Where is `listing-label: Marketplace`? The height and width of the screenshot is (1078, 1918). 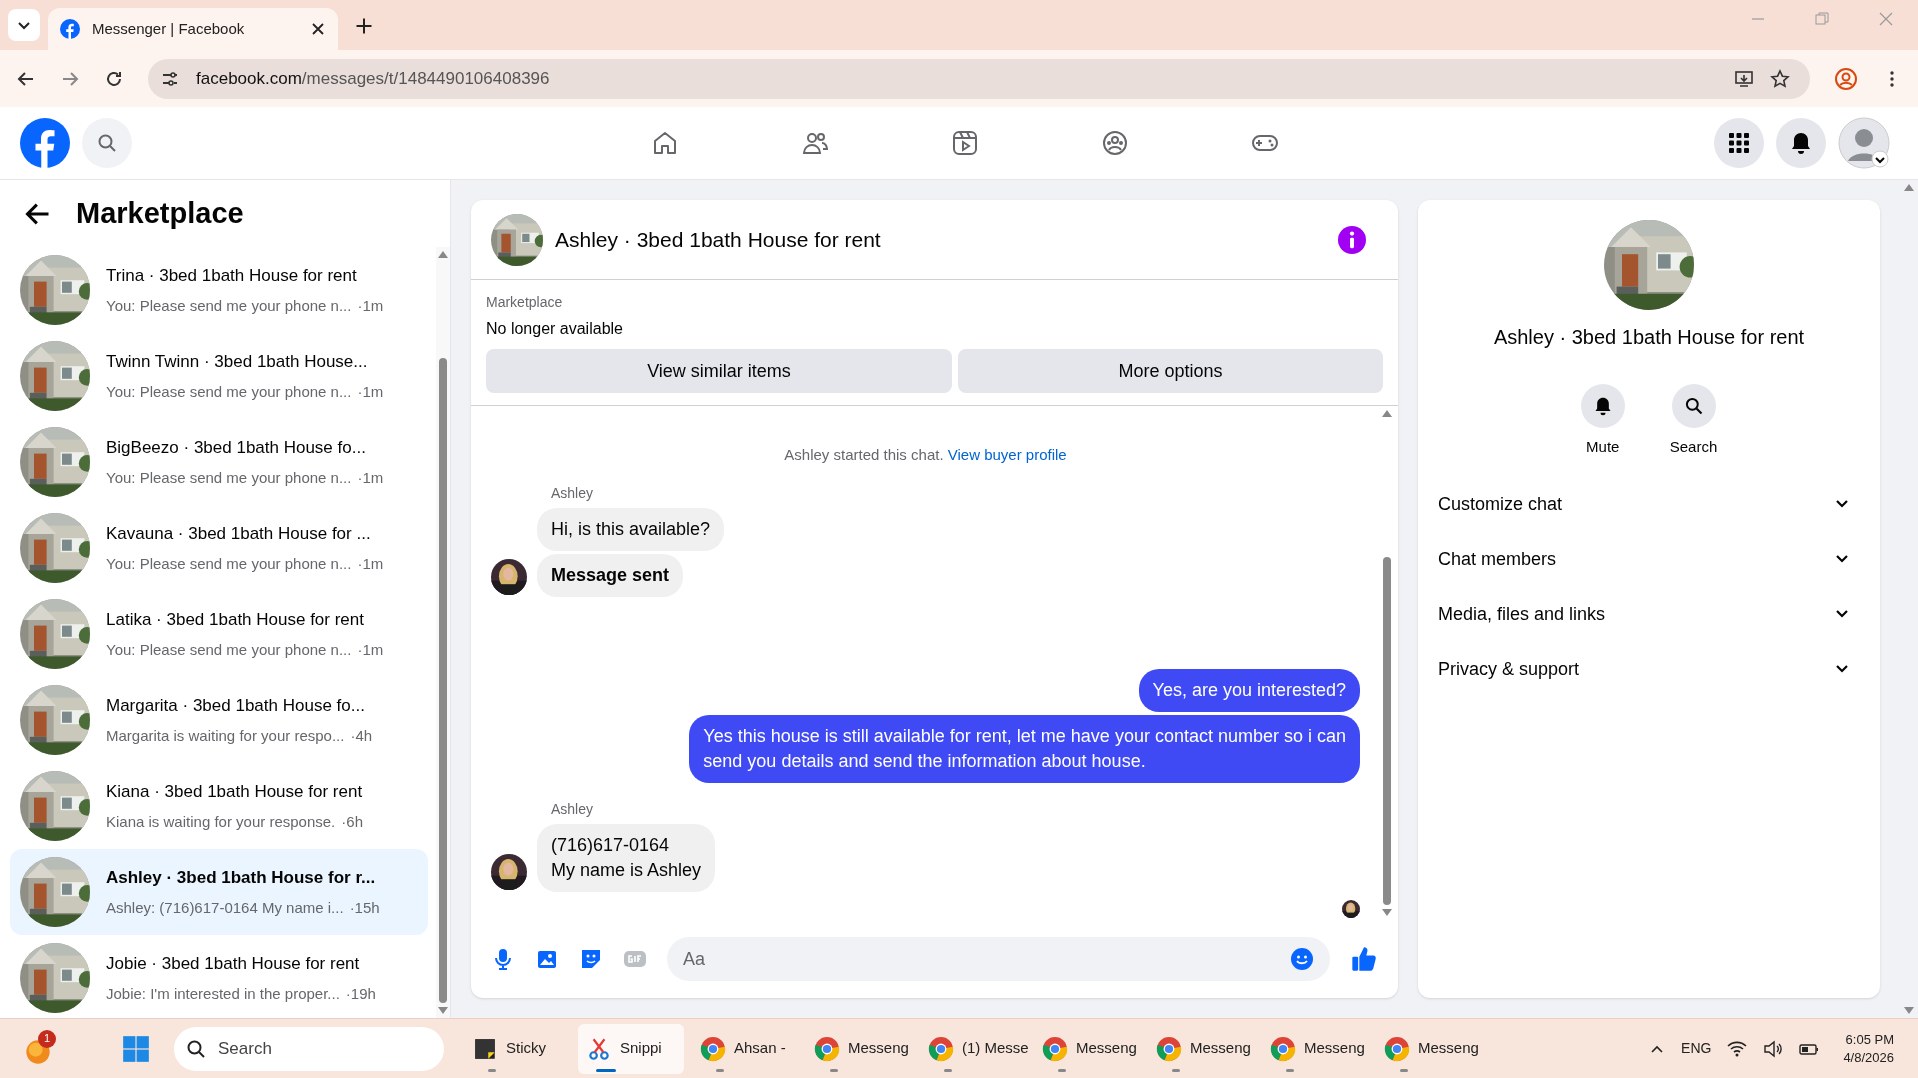 listing-label: Marketplace is located at coordinates (525, 302).